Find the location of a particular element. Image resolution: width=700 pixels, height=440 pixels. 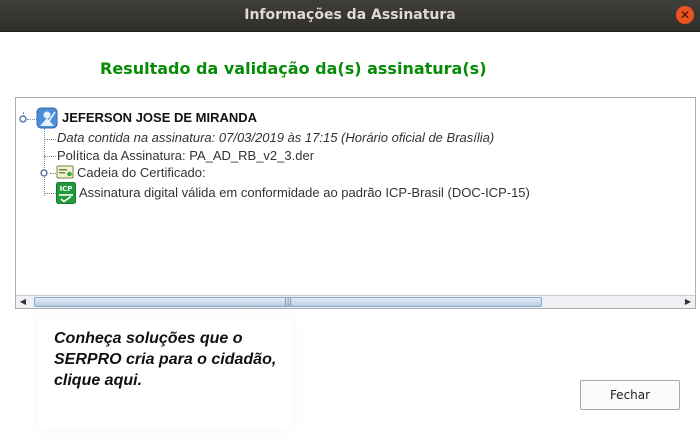

window-title: Informações da Assinatura is located at coordinates (350, 15).